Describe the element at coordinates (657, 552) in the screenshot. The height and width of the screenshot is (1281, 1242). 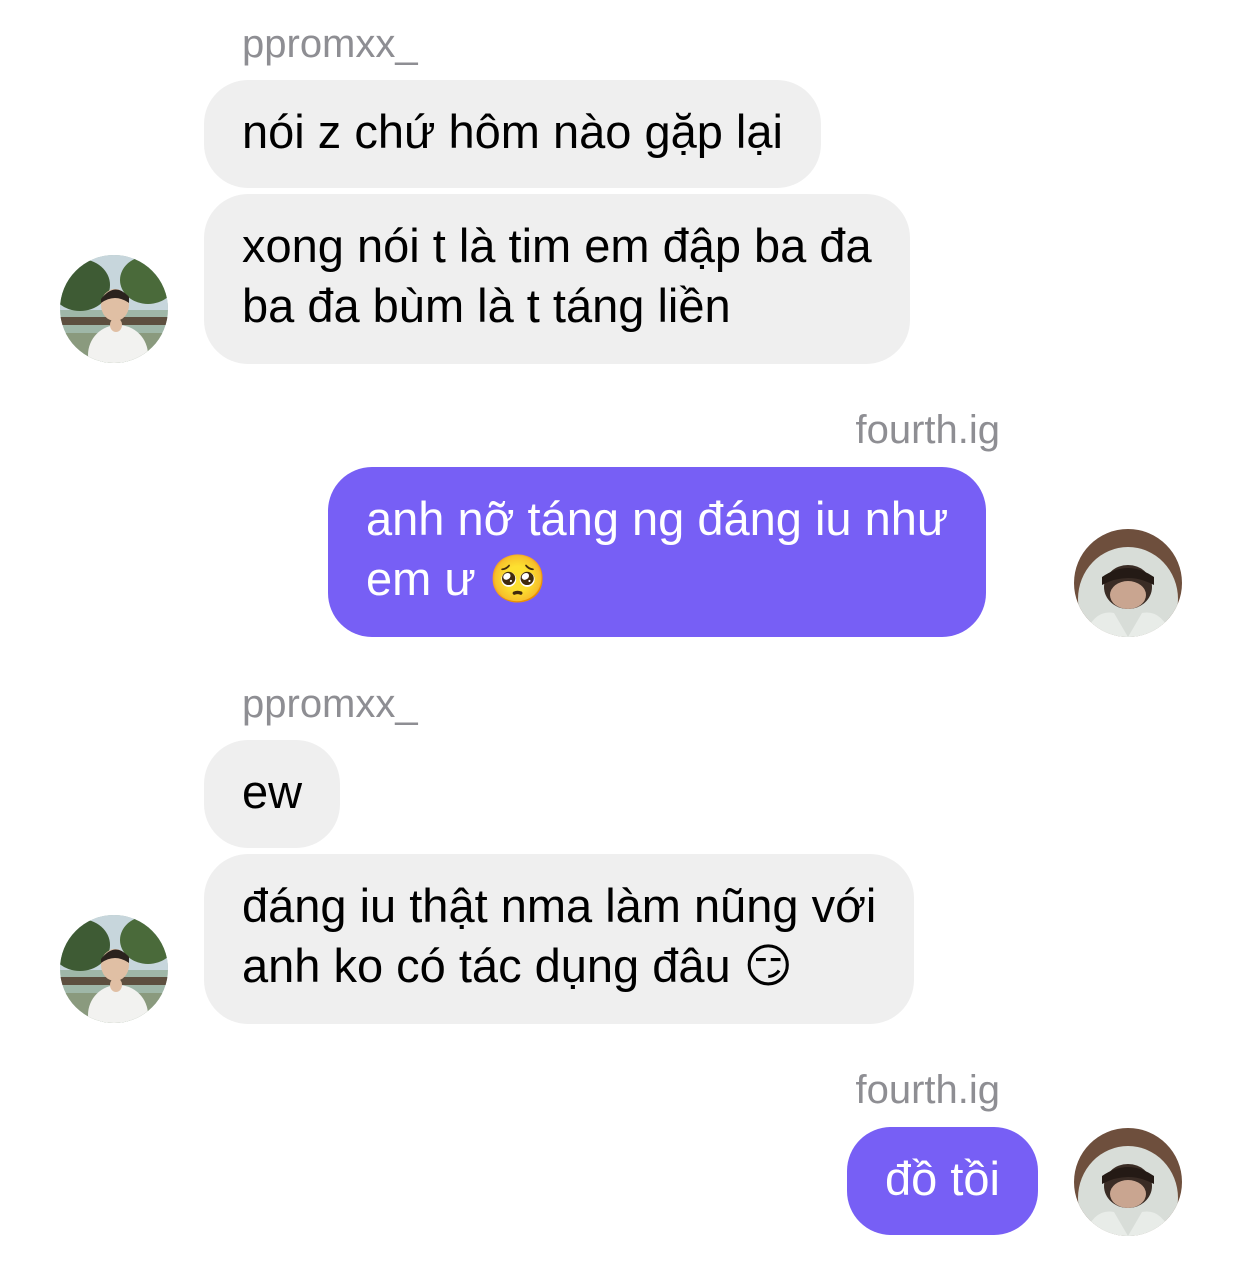
I see `message-bubble-outgoing: anh nỡ táng ng đáng iu như em ư 🥺` at that location.